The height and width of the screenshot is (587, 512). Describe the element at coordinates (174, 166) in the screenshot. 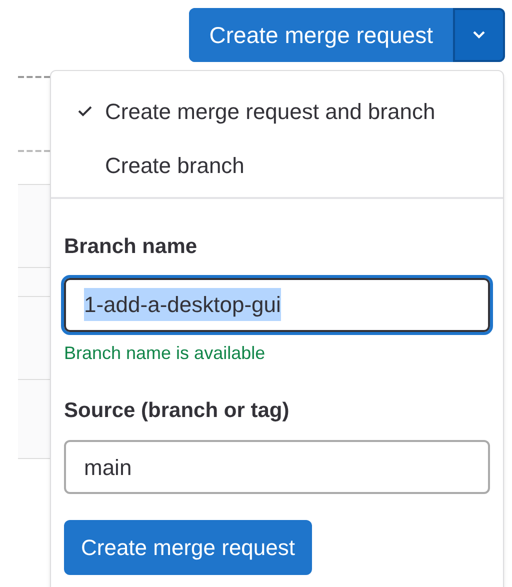

I see `option-label: Create branch` at that location.